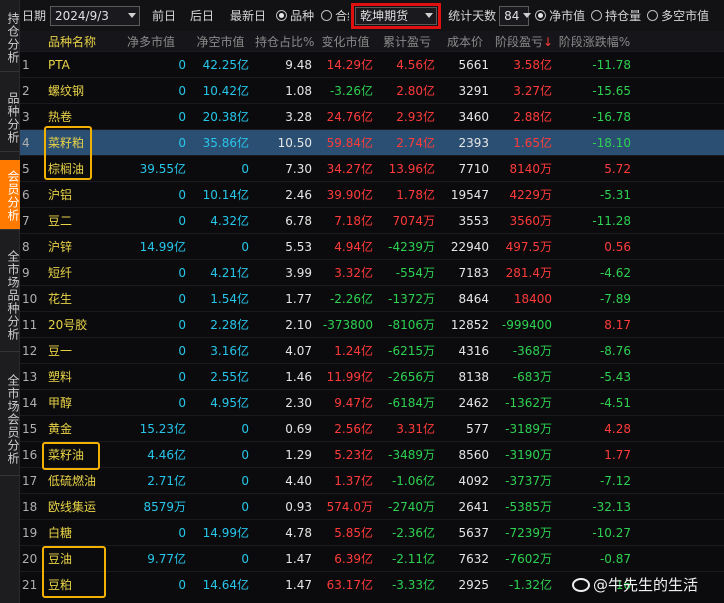  What do you see at coordinates (166, 559) in the screenshot?
I see `row-net-long: 9.77亿` at bounding box center [166, 559].